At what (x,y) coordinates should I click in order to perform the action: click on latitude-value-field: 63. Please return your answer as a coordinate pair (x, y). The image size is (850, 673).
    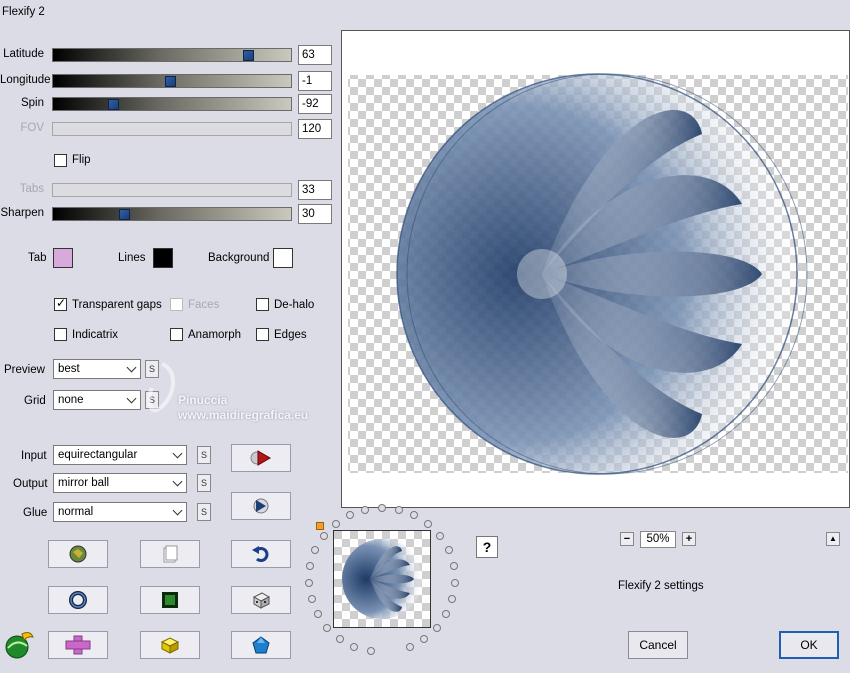
    Looking at the image, I should click on (315, 55).